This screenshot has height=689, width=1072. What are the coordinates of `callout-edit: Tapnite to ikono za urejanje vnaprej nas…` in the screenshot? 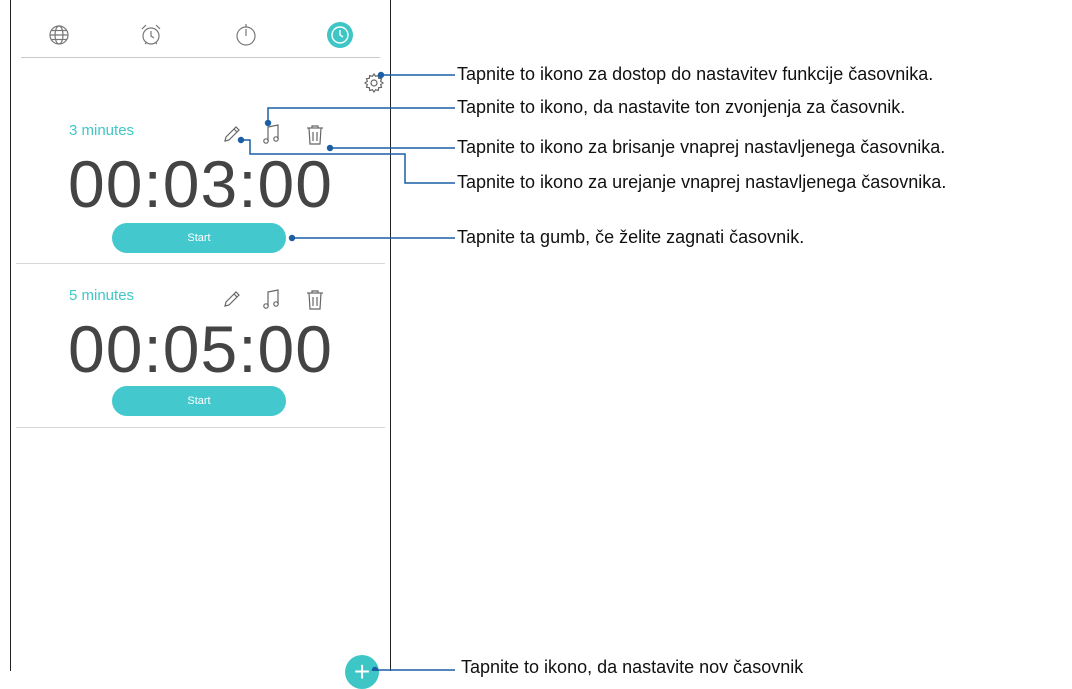 It's located at (702, 182).